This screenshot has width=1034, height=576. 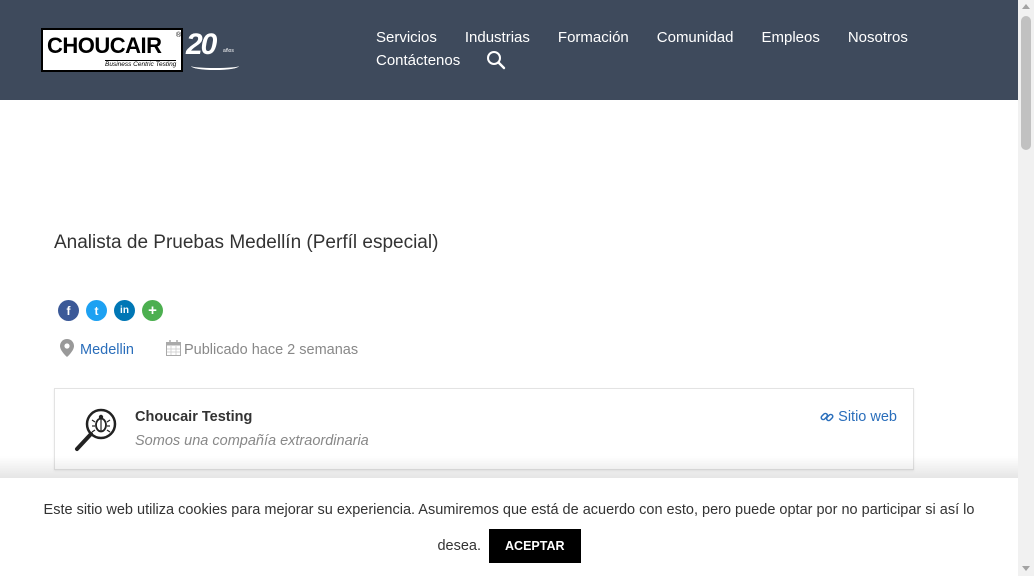 What do you see at coordinates (790, 37) in the screenshot?
I see `nav-item-empleos: Empleos` at bounding box center [790, 37].